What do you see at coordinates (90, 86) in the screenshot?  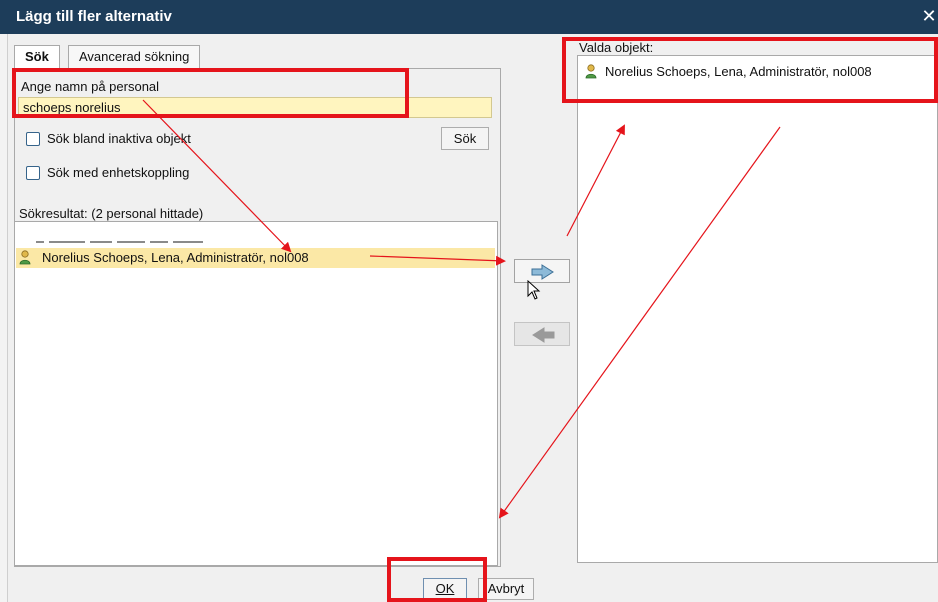 I see `name-field-label: Ange namn på personal` at bounding box center [90, 86].